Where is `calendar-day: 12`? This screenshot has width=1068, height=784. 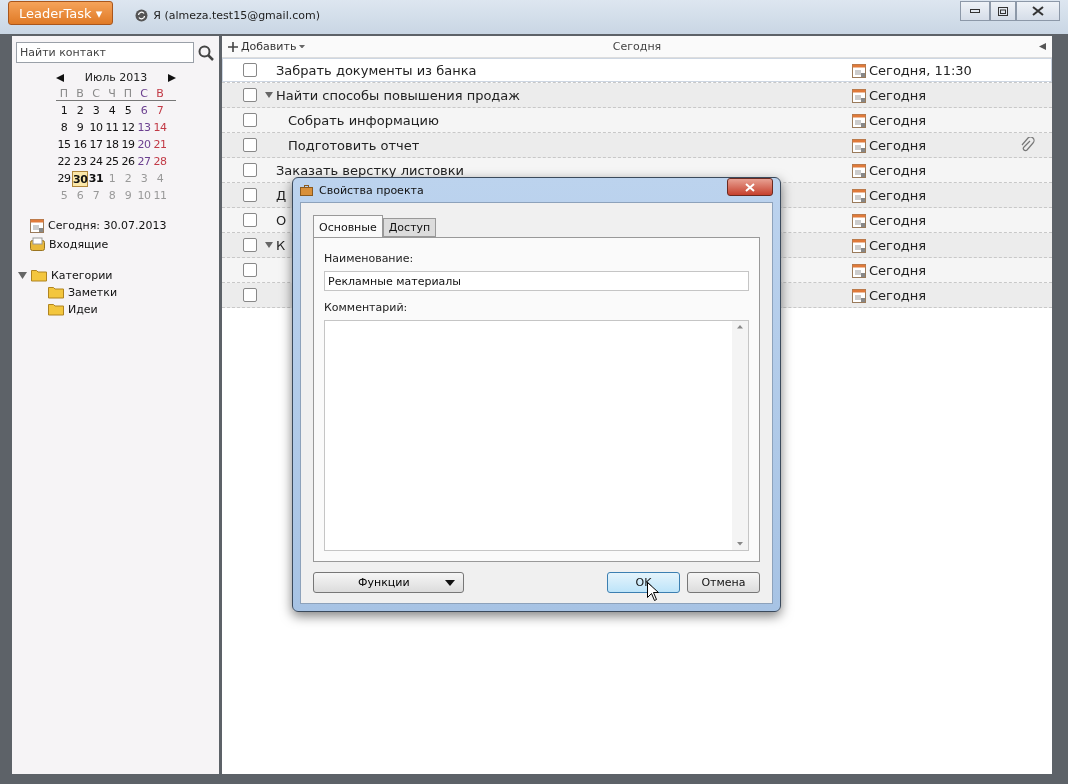 calendar-day: 12 is located at coordinates (128, 128).